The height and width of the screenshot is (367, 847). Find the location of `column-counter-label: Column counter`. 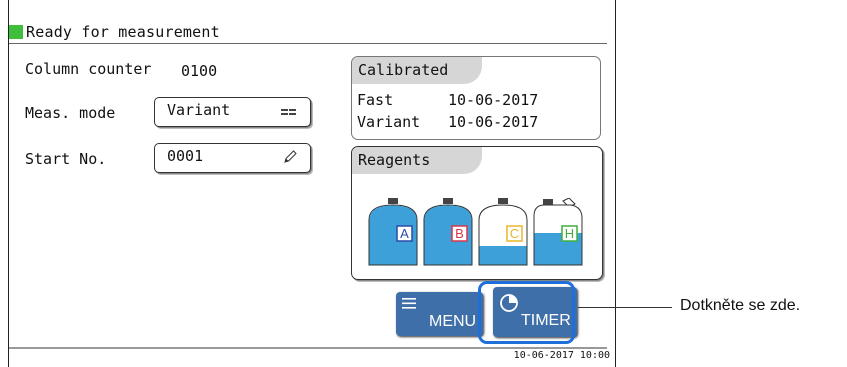

column-counter-label: Column counter is located at coordinates (88, 69).